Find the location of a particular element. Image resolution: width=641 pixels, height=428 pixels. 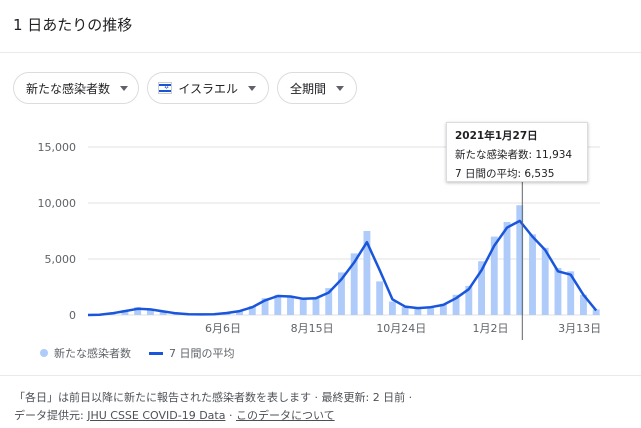

about-data-link: このデータについて is located at coordinates (285, 415).